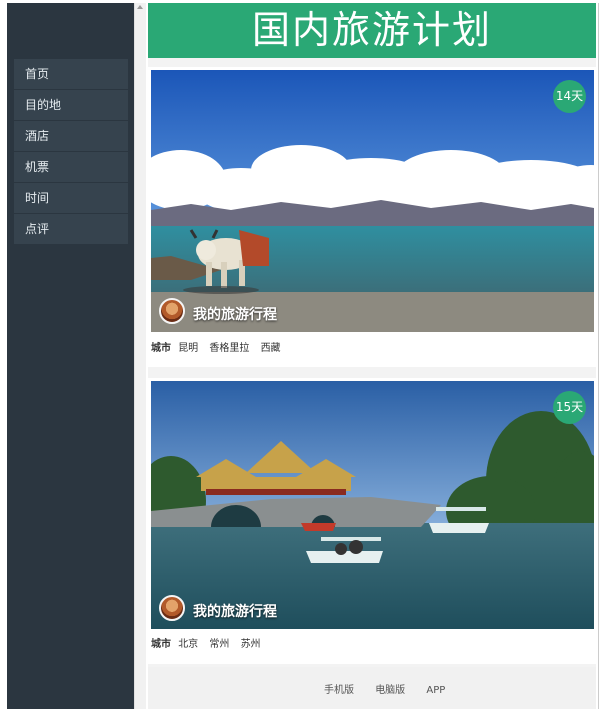 This screenshot has width=607, height=712. I want to click on city-item: 西藏, so click(271, 348).